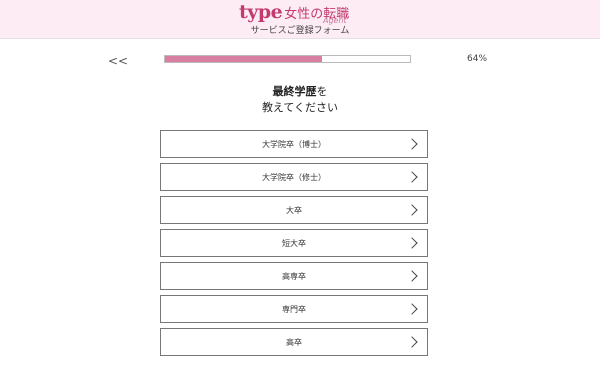 This screenshot has width=600, height=389. Describe the element at coordinates (300, 107) in the screenshot. I see `question-line2: 教えてください` at that location.